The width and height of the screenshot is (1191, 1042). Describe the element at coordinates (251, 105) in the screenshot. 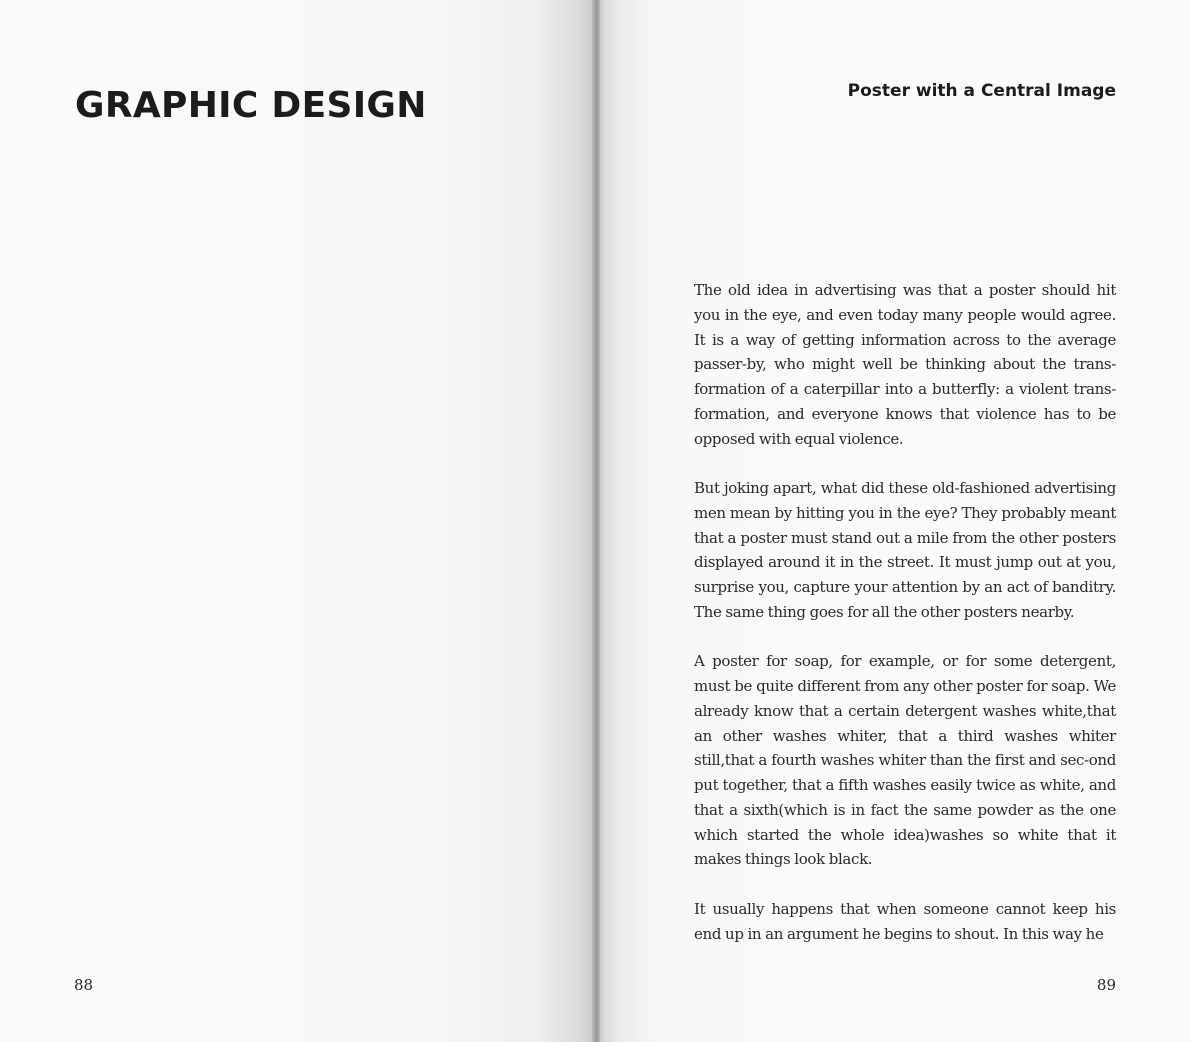

I see `section-title: GRAPHIC DESIGN` at that location.